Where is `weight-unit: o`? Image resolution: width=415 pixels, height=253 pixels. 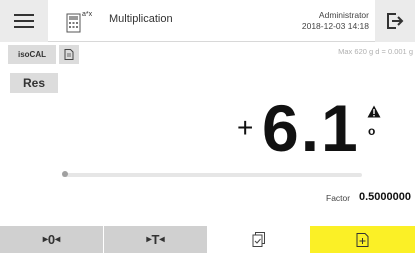 weight-unit: o is located at coordinates (372, 131).